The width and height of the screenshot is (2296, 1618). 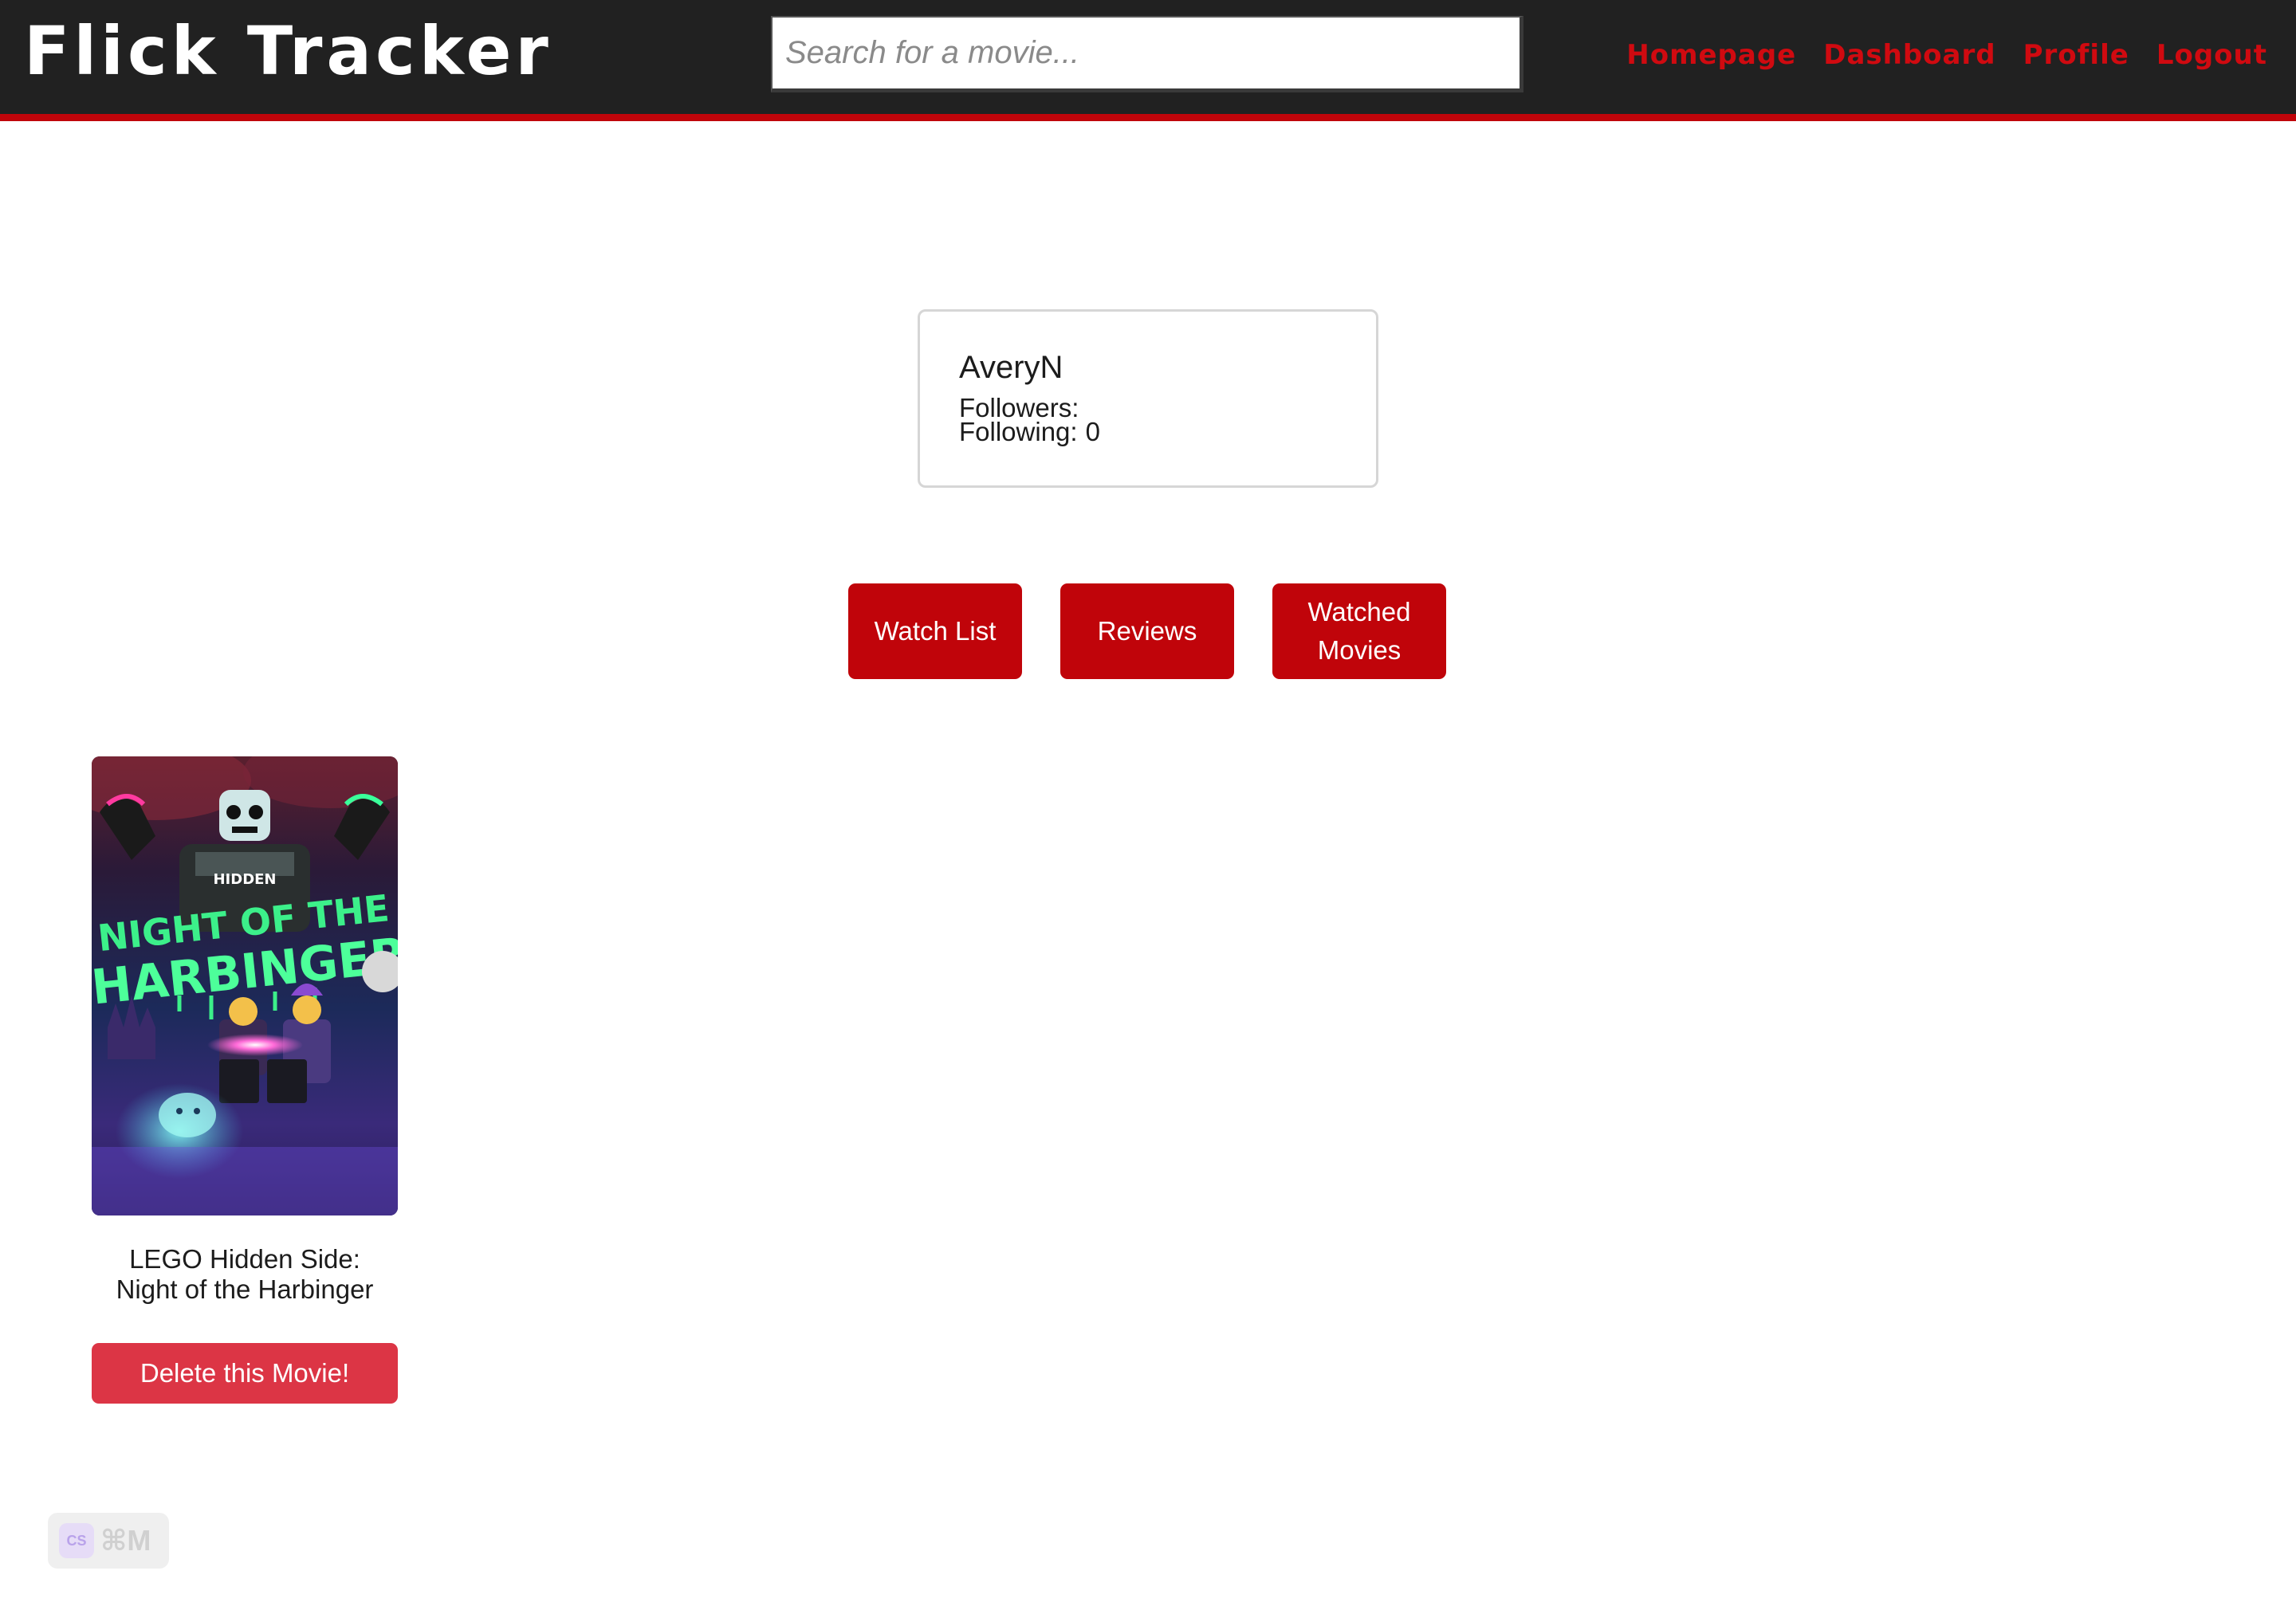 What do you see at coordinates (1711, 55) in the screenshot?
I see `nav-homepage-link: Homepage` at bounding box center [1711, 55].